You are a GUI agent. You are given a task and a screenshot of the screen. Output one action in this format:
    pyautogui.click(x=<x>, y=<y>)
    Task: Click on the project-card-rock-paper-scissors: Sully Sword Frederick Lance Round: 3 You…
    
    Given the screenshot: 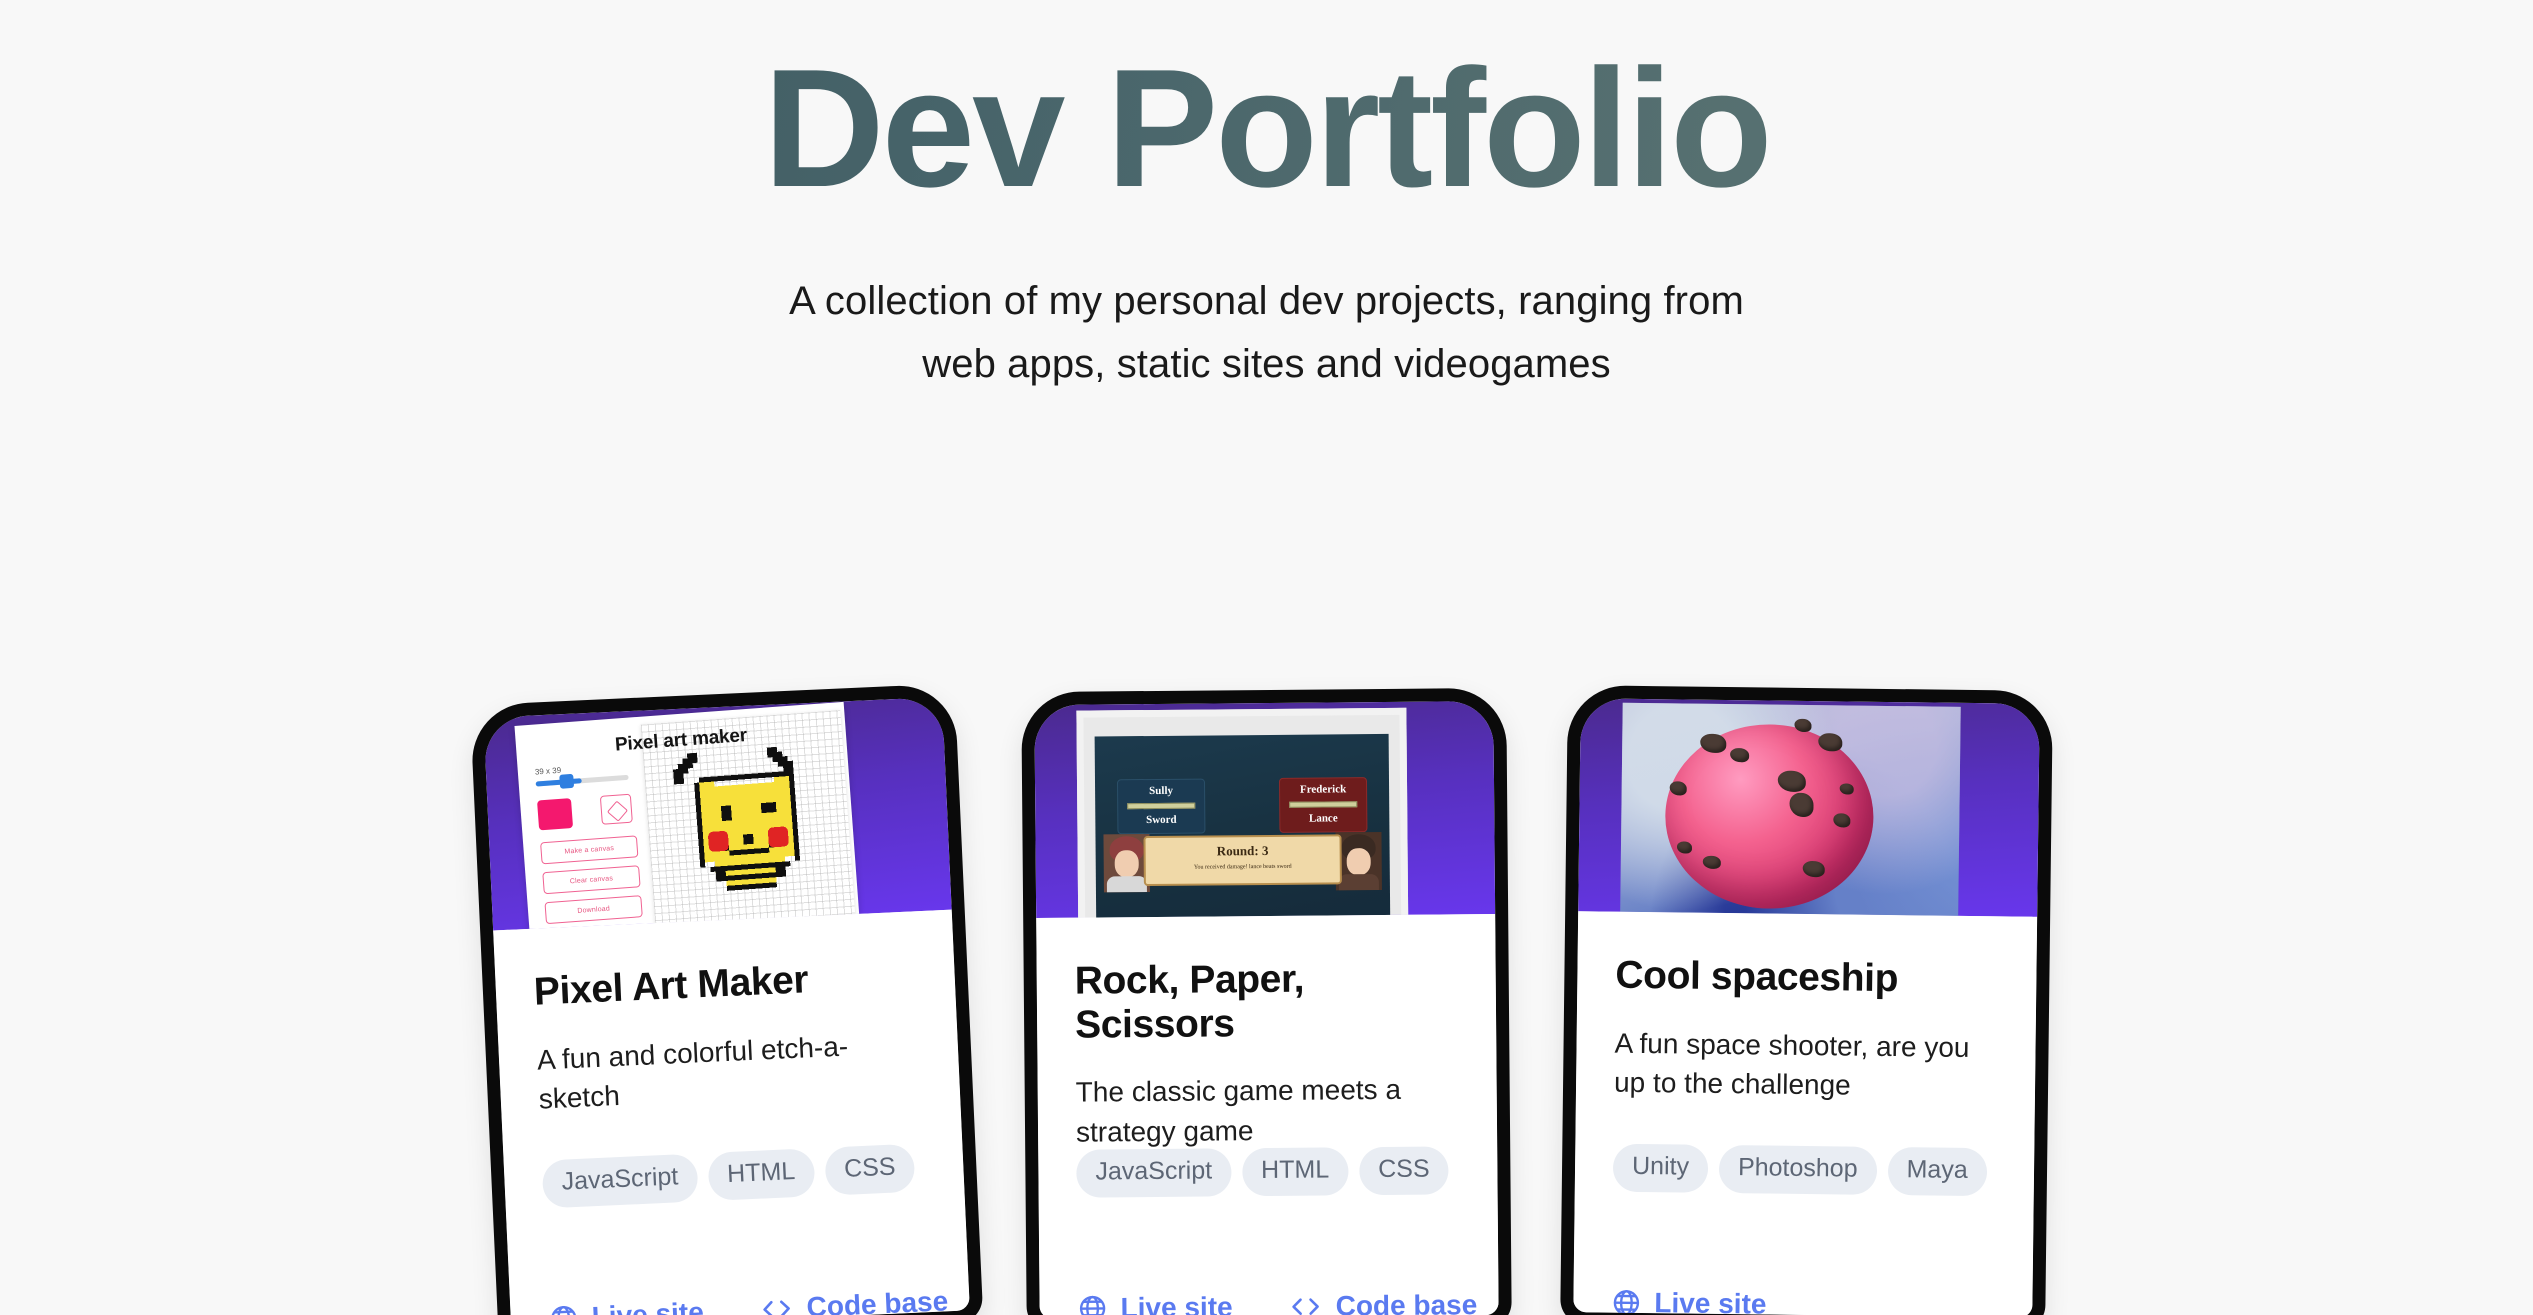 What is the action you would take?
    pyautogui.click(x=1266, y=1001)
    